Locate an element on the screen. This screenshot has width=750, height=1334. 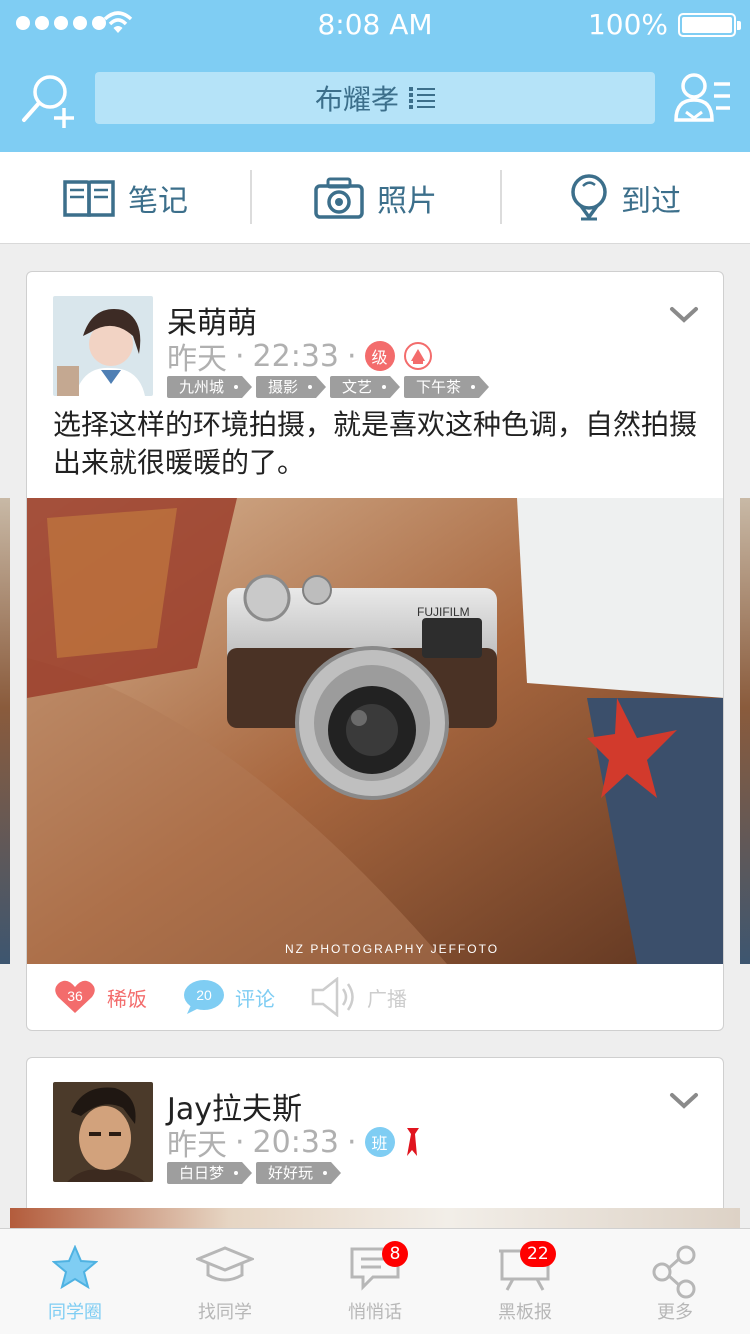
class-badge: 班 is located at coordinates (379, 1142).